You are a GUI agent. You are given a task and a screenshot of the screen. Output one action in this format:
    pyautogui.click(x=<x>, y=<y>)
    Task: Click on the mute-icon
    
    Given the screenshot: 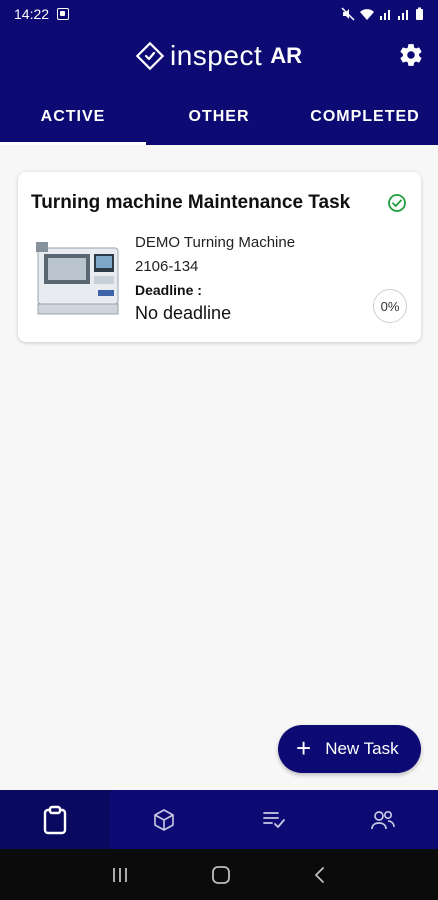 What is the action you would take?
    pyautogui.click(x=348, y=14)
    